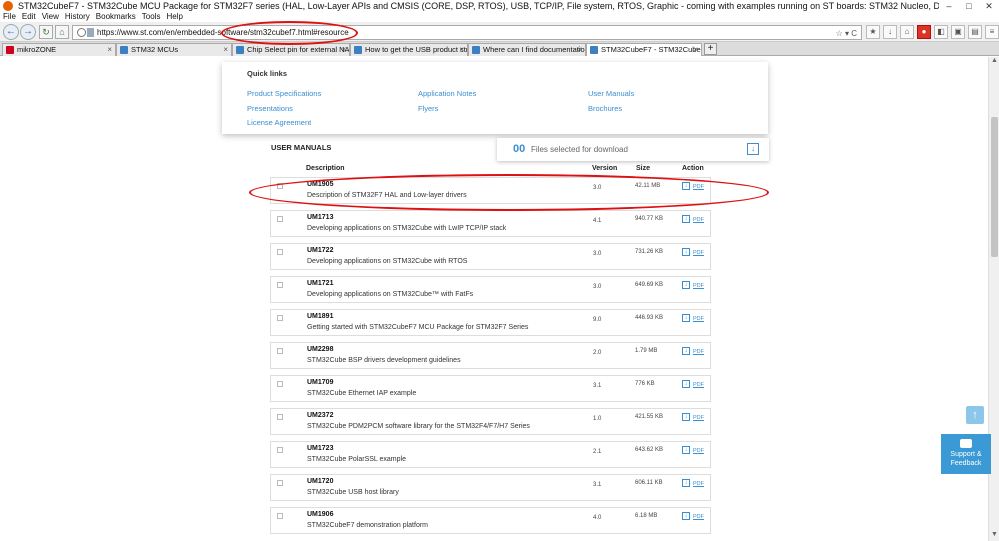  What do you see at coordinates (428, 108) in the screenshot?
I see `link-flyers: Flyers` at bounding box center [428, 108].